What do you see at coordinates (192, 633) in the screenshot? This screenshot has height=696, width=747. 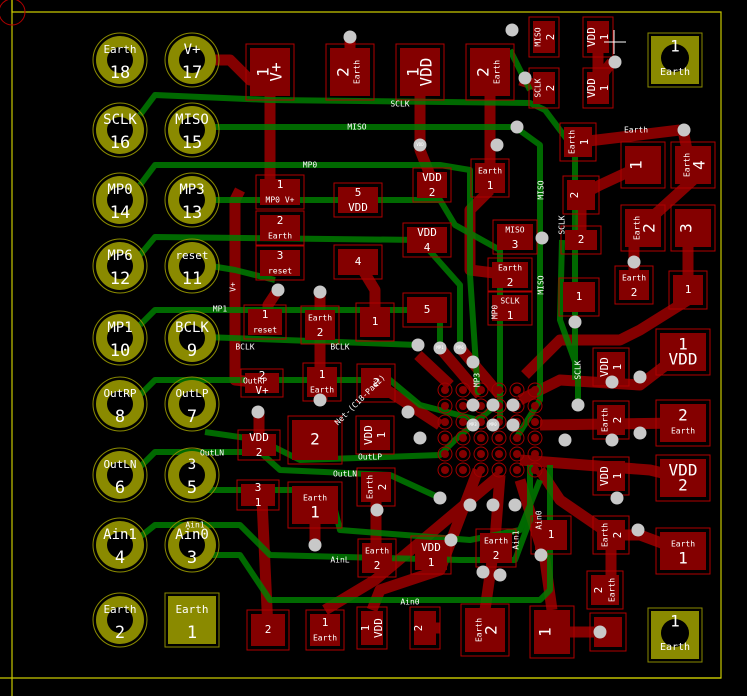 I see `pin-number: 1` at bounding box center [192, 633].